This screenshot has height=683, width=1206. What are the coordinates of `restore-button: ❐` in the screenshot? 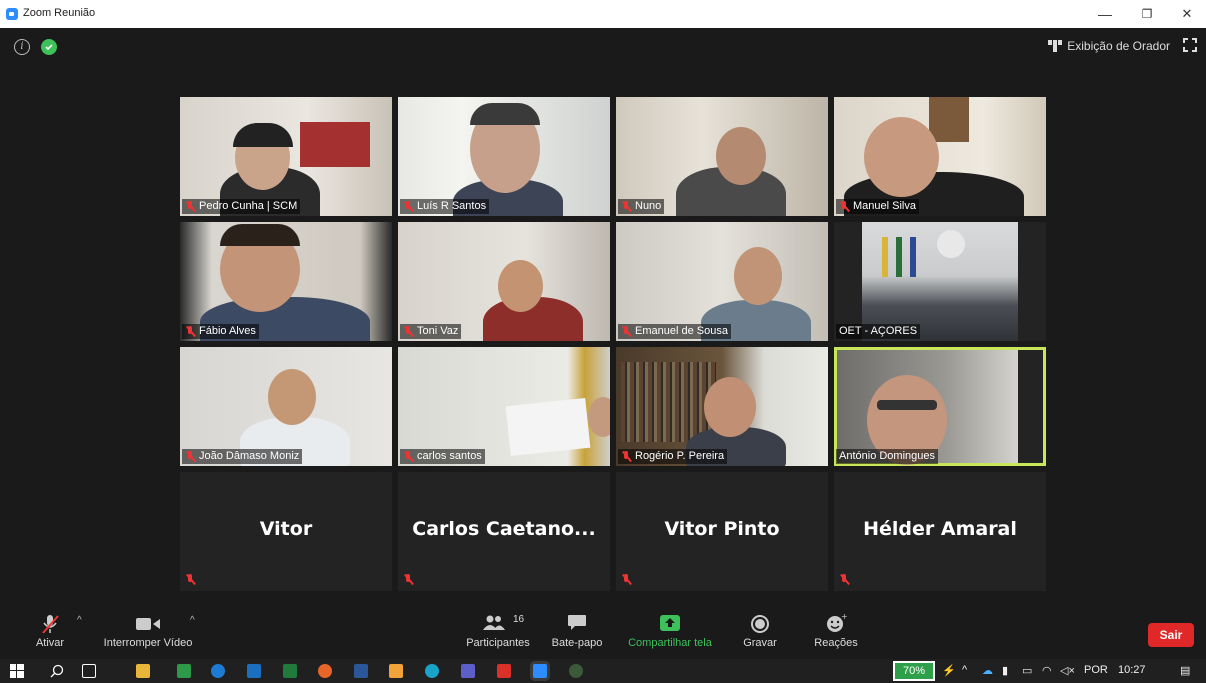 It's located at (1147, 14).